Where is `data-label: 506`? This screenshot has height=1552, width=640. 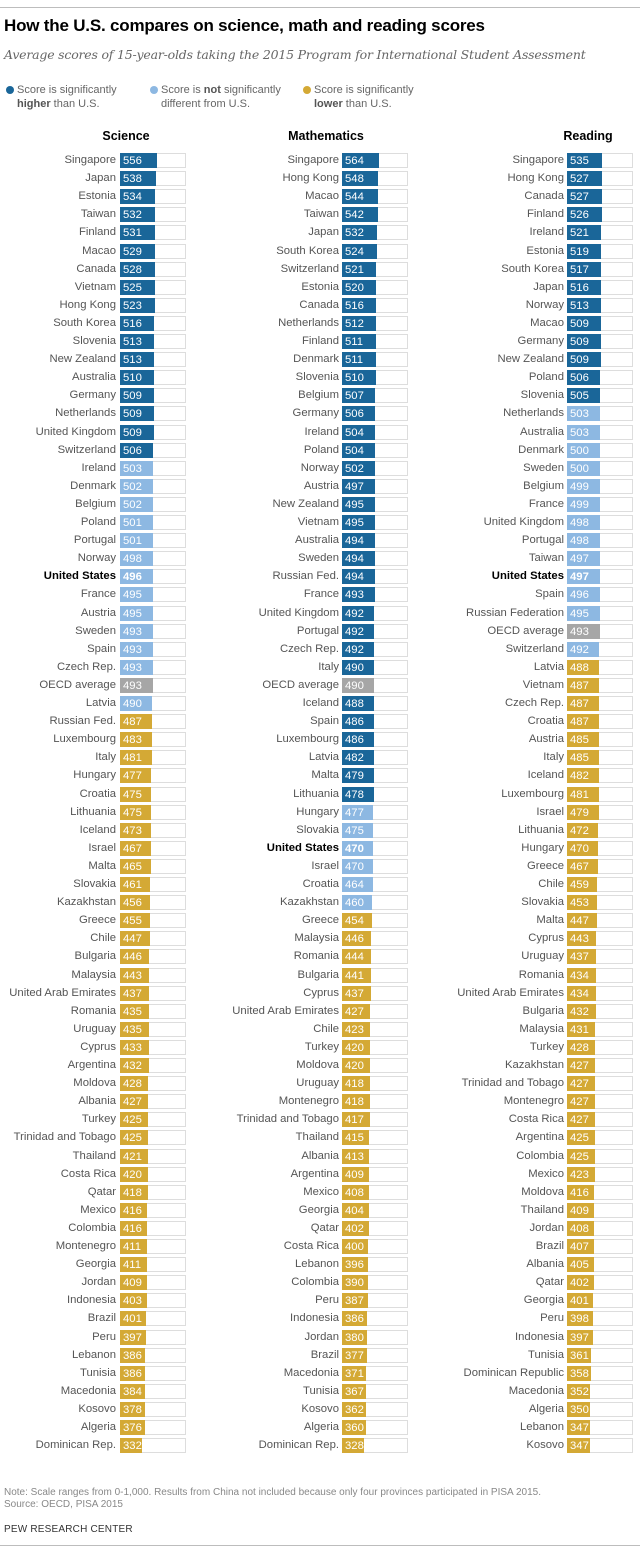 data-label: 506 is located at coordinates (579, 378).